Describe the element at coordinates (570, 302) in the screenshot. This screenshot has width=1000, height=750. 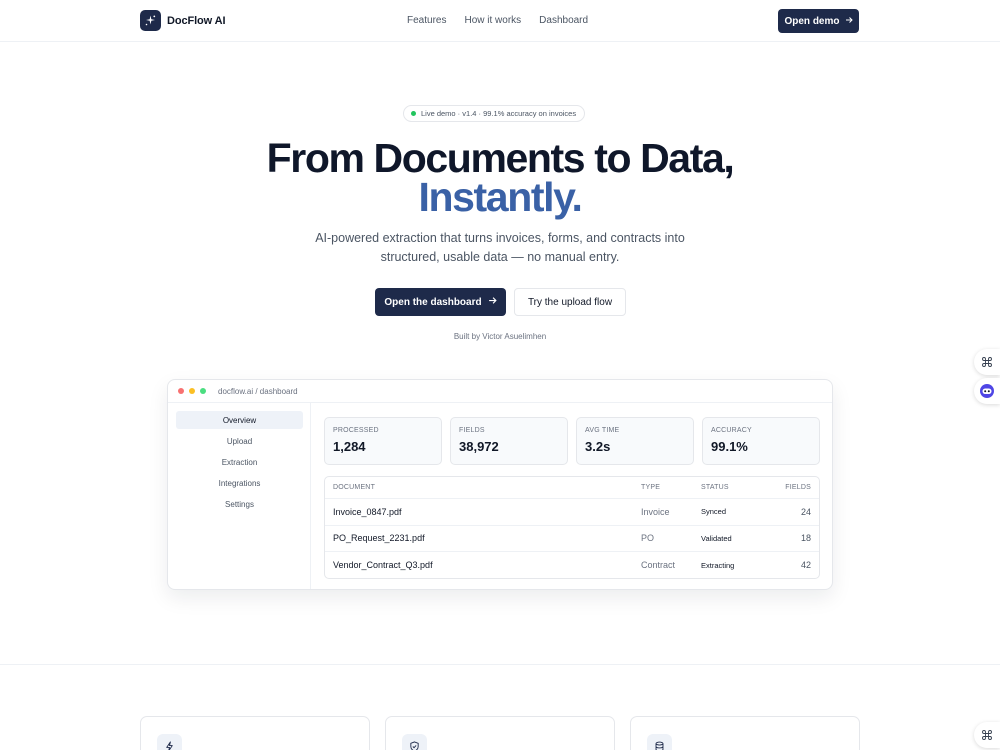
I see `try-upload-button: Try the upload flow` at that location.